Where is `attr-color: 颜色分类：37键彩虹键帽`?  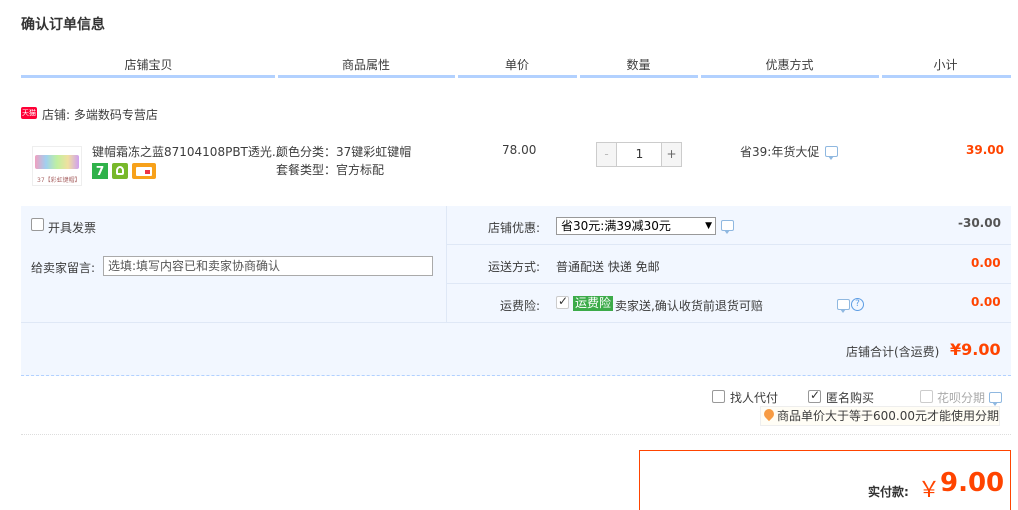
attr-color: 颜色分类：37键彩虹键帽 is located at coordinates (344, 152).